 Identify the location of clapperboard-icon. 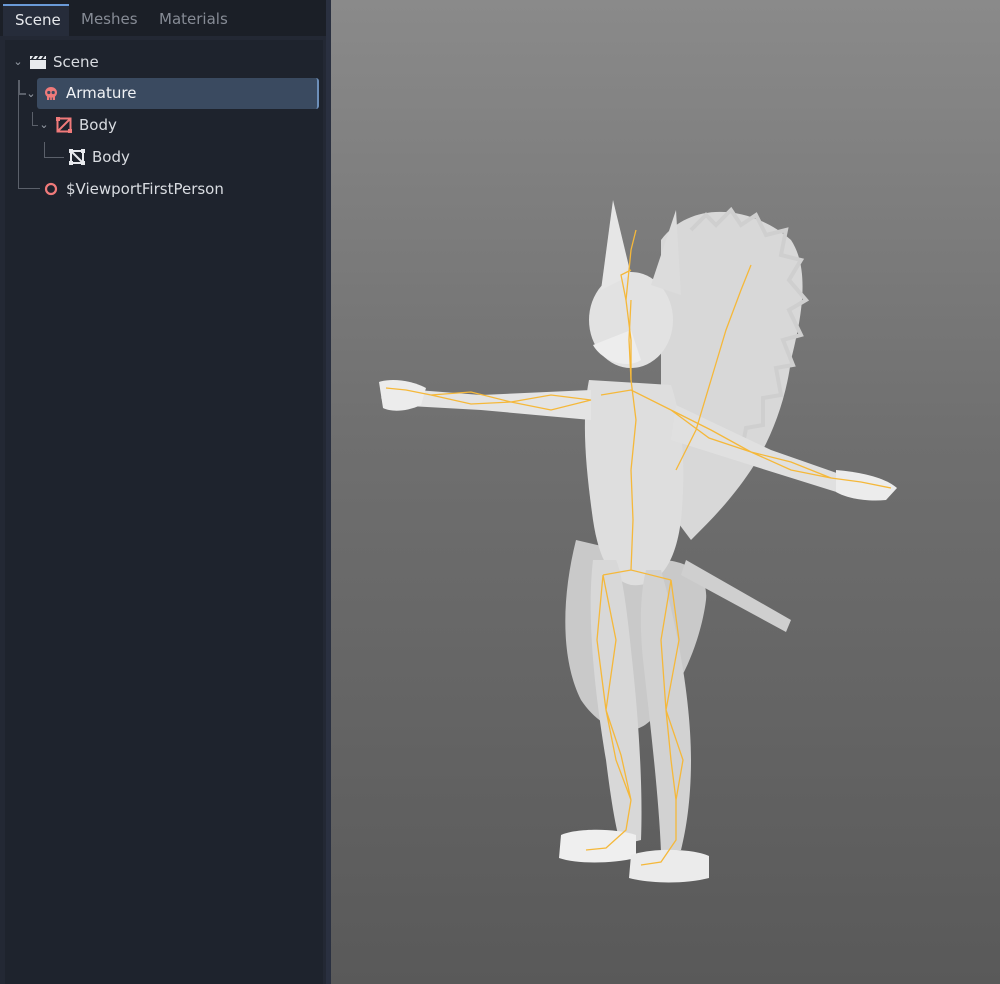
(38, 62).